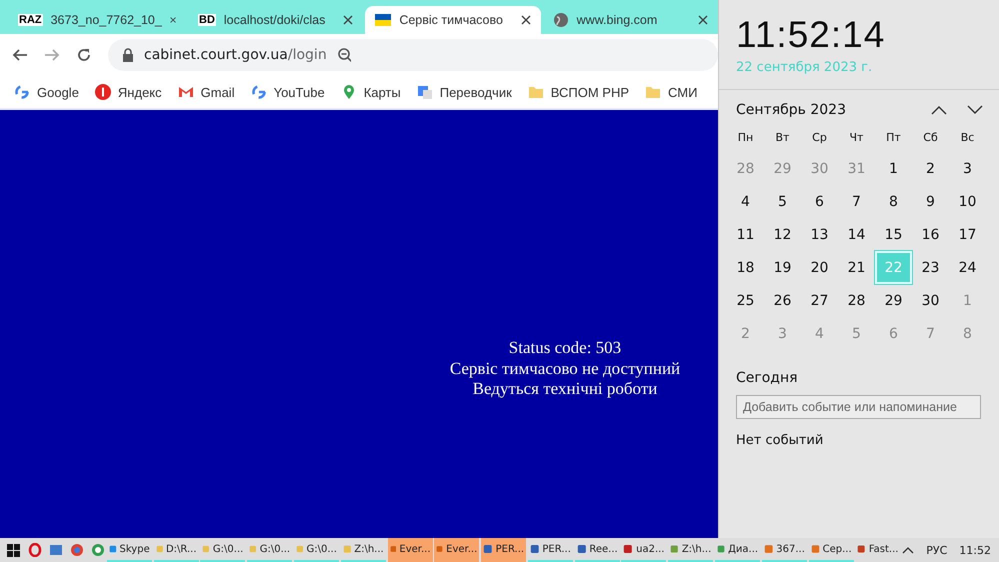 The image size is (999, 562). What do you see at coordinates (745, 300) in the screenshot?
I see `calendar-day: 25` at bounding box center [745, 300].